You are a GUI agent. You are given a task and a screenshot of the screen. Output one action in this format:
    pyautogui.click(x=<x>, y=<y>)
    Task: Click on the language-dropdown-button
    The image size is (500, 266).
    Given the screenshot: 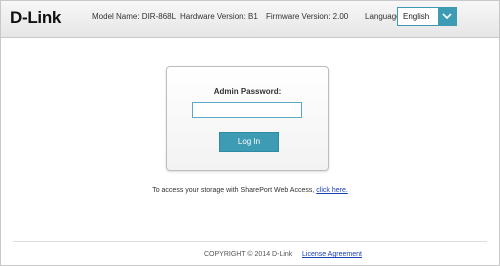 What is the action you would take?
    pyautogui.click(x=447, y=16)
    